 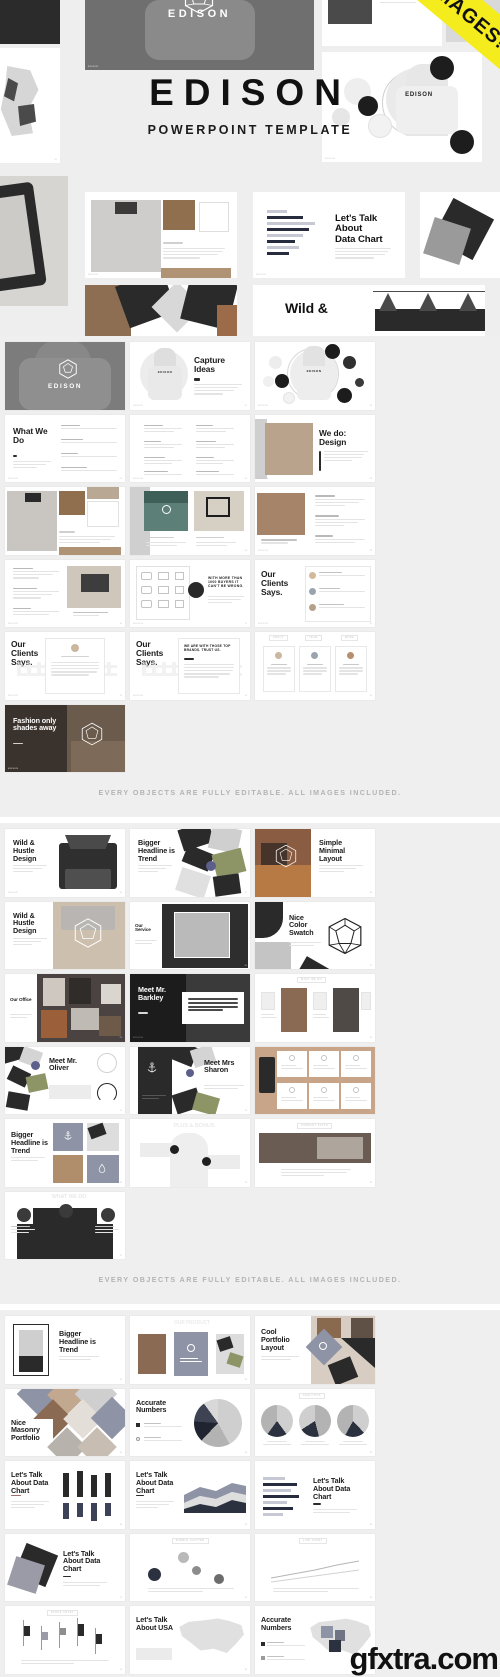 I want to click on slide-nice-masonry-portfolio: Nice Masonry Portfolio 35, so click(x=65, y=1422).